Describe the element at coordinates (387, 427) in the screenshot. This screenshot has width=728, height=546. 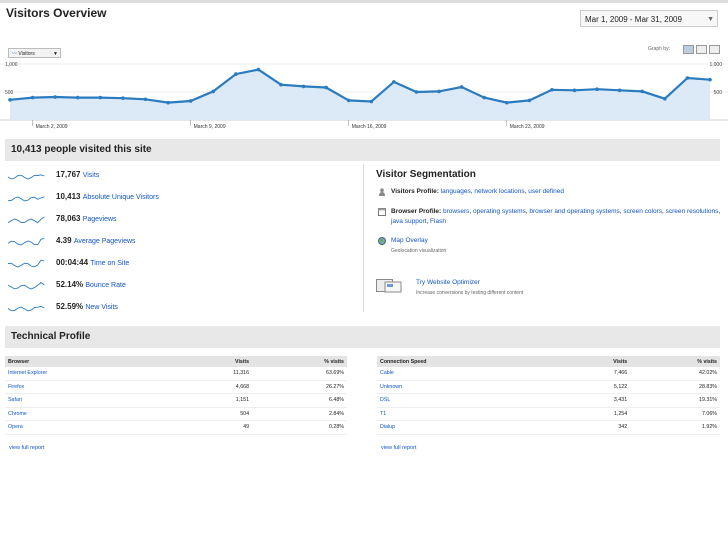
I see `row-name-link: Dialup` at that location.